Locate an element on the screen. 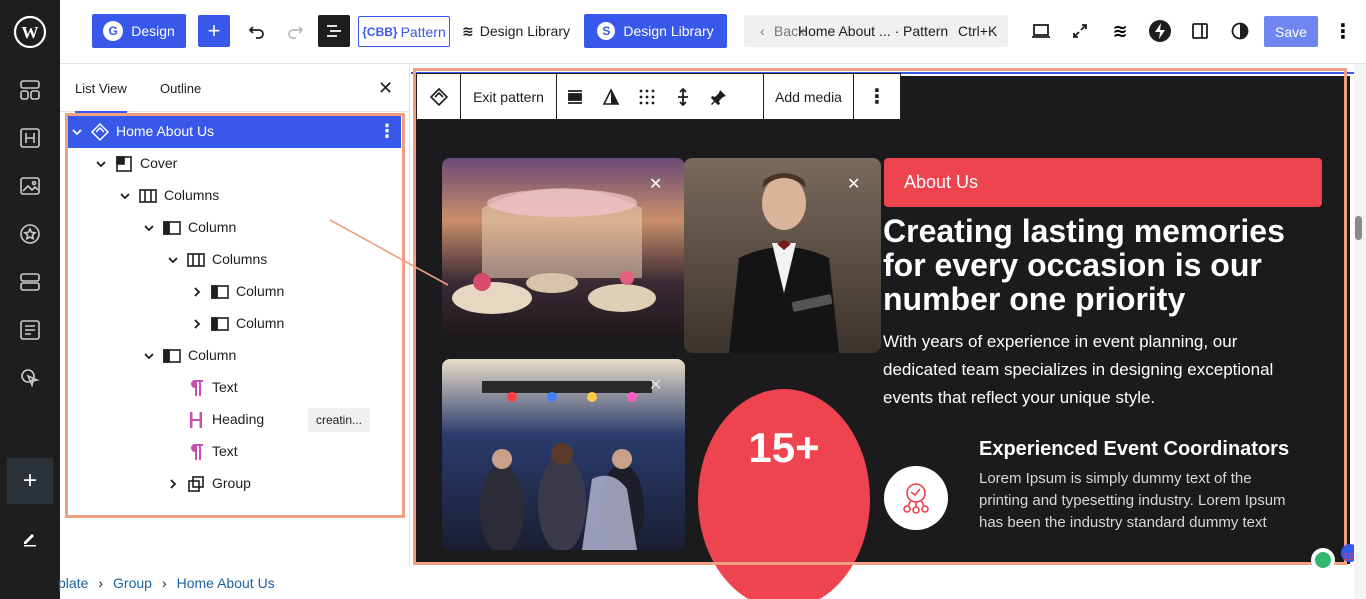 This screenshot has height=599, width=1366. list-view-row-group: Group is located at coordinates (234, 484).